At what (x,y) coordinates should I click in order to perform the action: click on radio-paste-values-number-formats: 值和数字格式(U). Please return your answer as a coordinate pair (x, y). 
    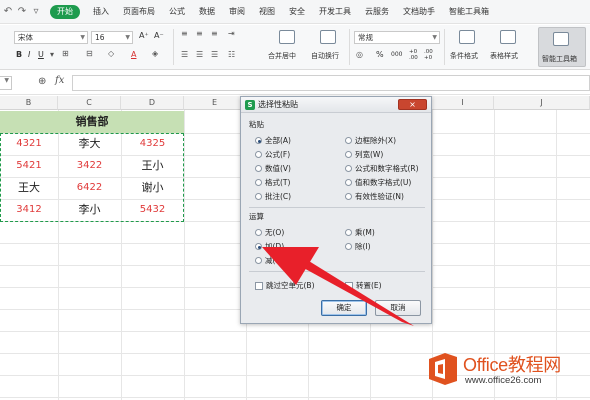
    Looking at the image, I should click on (378, 182).